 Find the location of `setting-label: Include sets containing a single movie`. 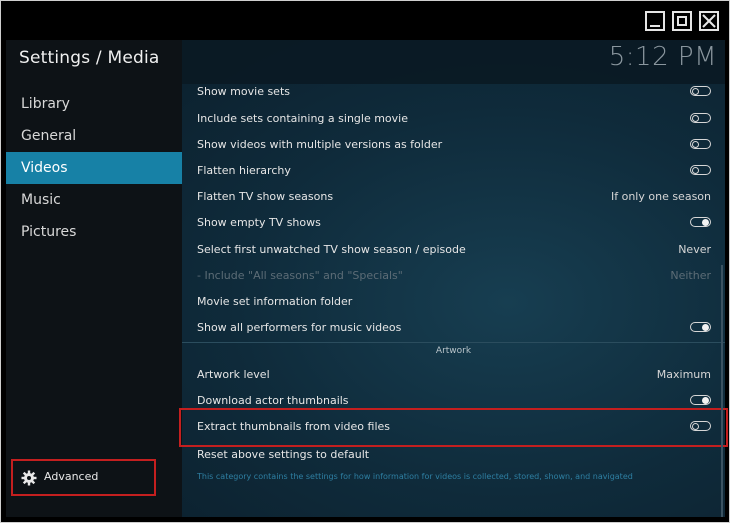

setting-label: Include sets containing a single movie is located at coordinates (302, 118).